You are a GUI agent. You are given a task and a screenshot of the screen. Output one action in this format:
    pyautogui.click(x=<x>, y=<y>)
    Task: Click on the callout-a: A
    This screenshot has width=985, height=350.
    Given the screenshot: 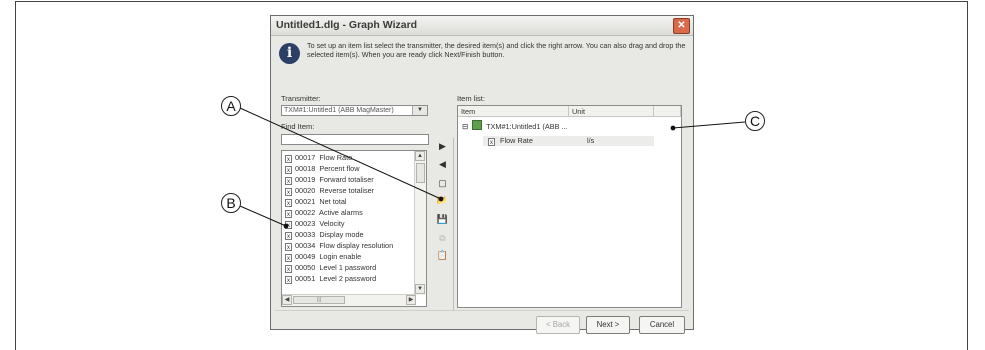 What is the action you would take?
    pyautogui.click(x=231, y=106)
    